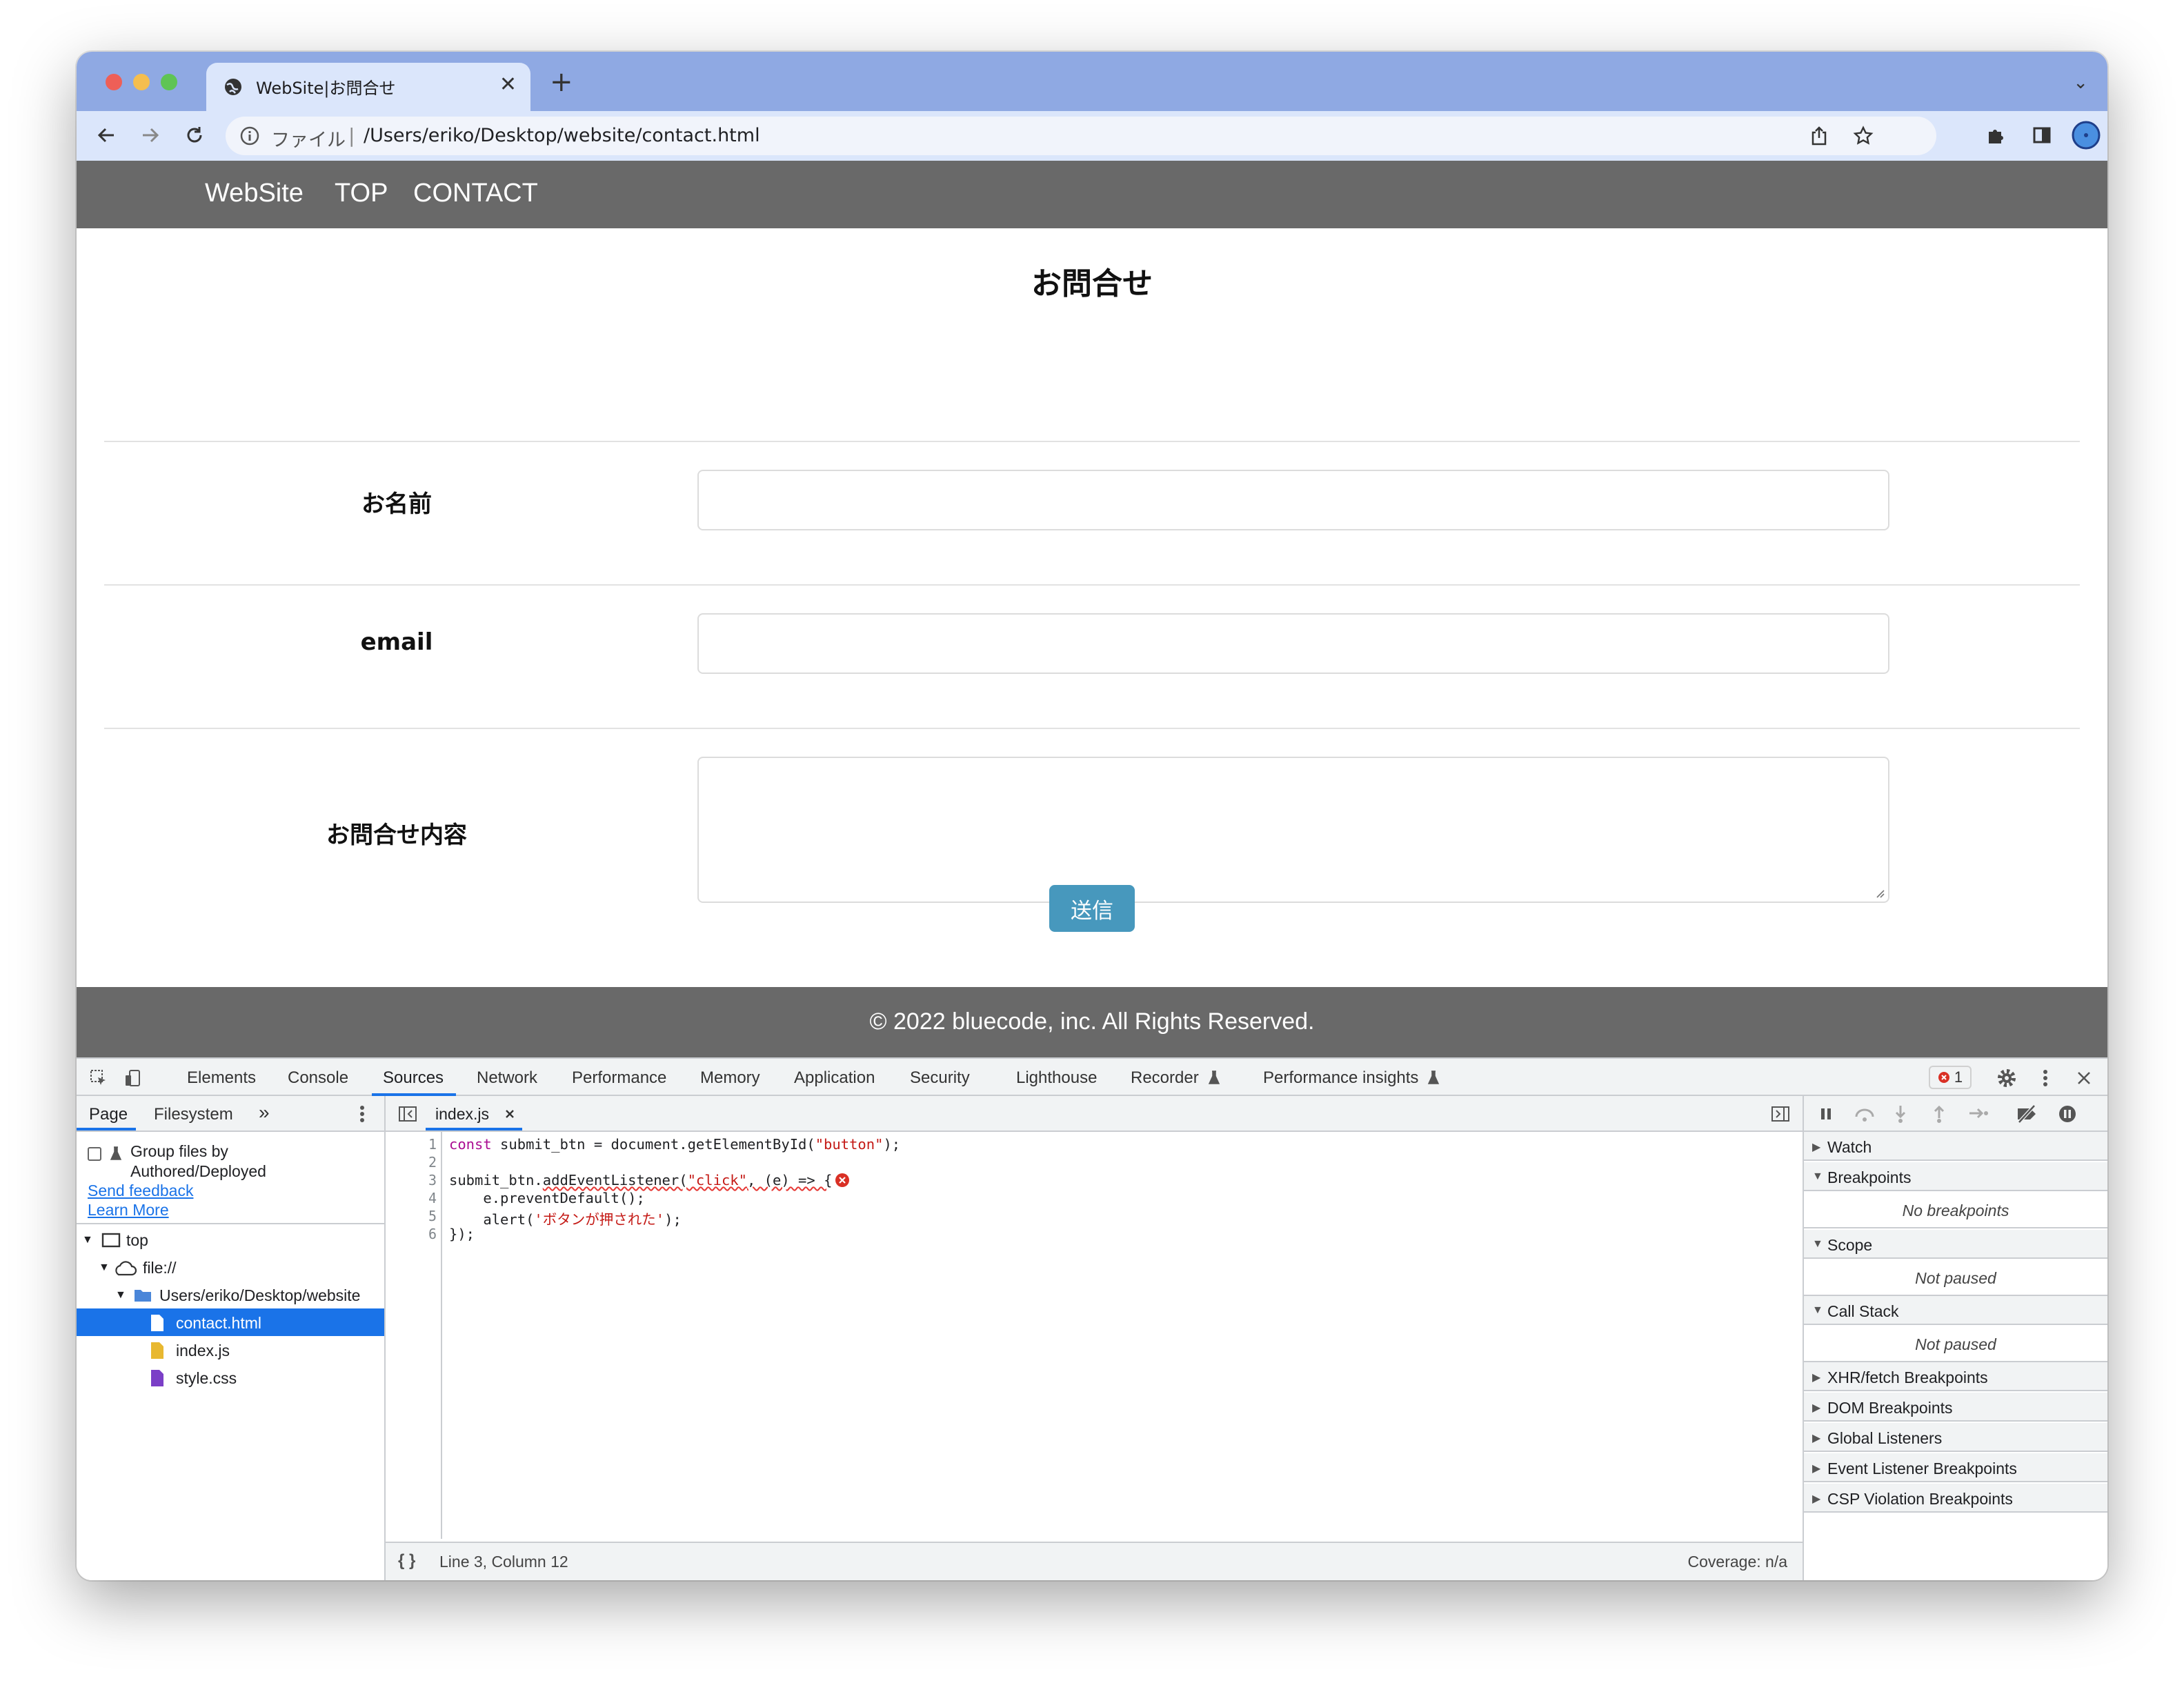 This screenshot has height=1683, width=2184. I want to click on more-options-icon, so click(2045, 1078).